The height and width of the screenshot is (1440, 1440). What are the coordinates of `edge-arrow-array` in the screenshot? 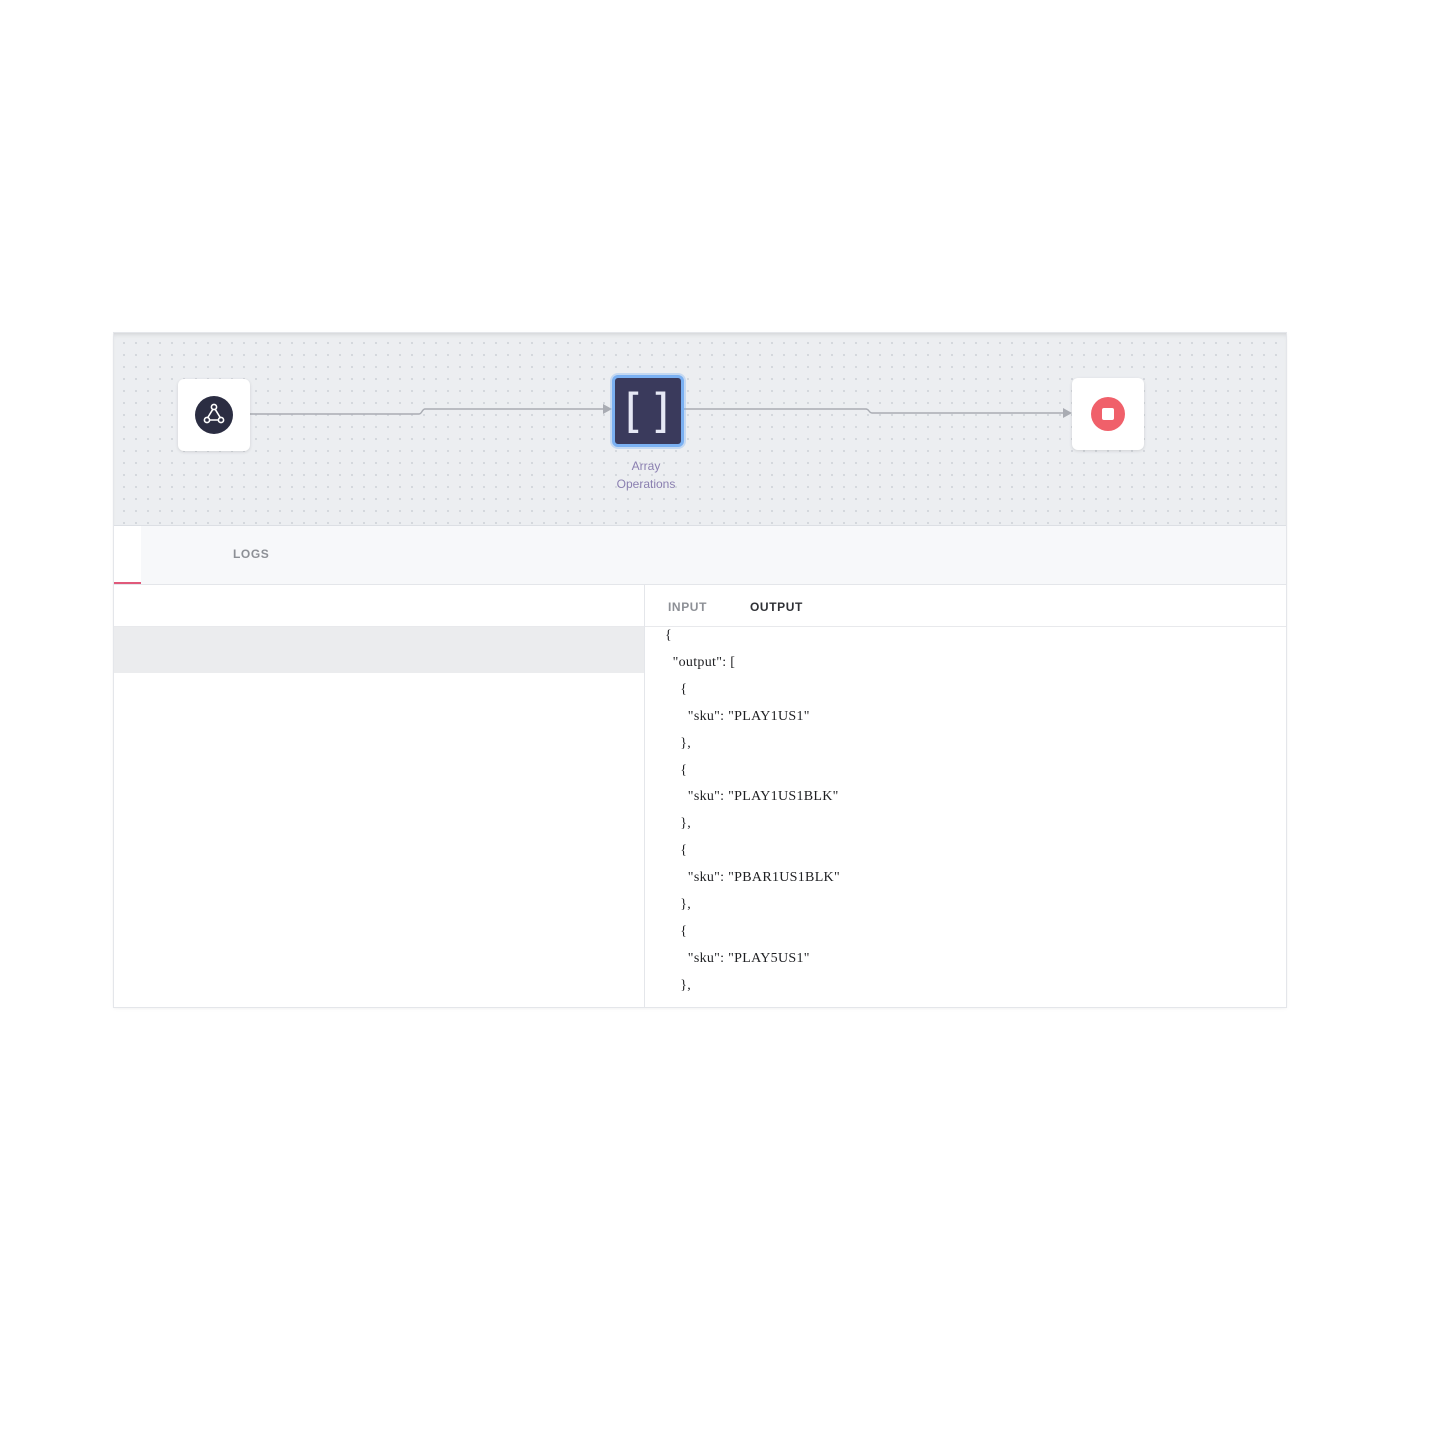 It's located at (607, 409).